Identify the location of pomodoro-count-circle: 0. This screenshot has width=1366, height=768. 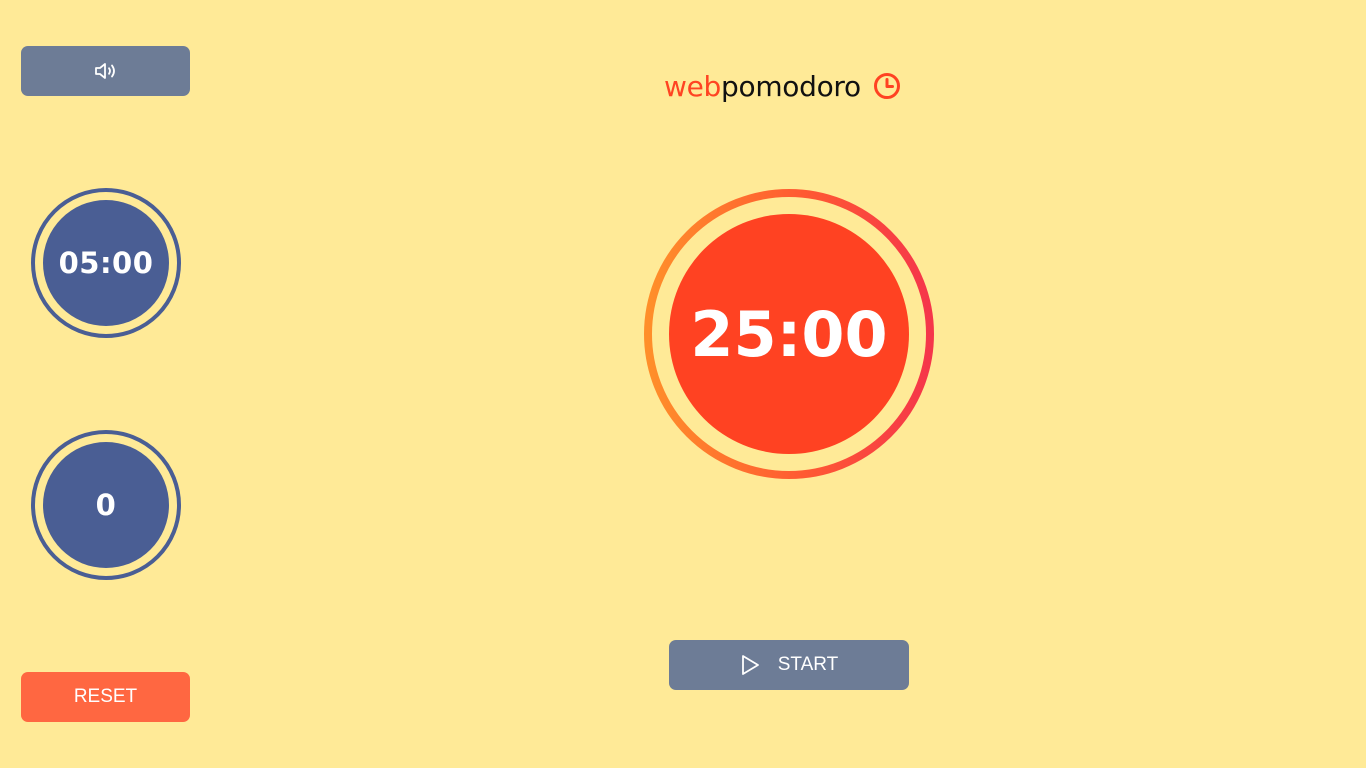
(106, 505).